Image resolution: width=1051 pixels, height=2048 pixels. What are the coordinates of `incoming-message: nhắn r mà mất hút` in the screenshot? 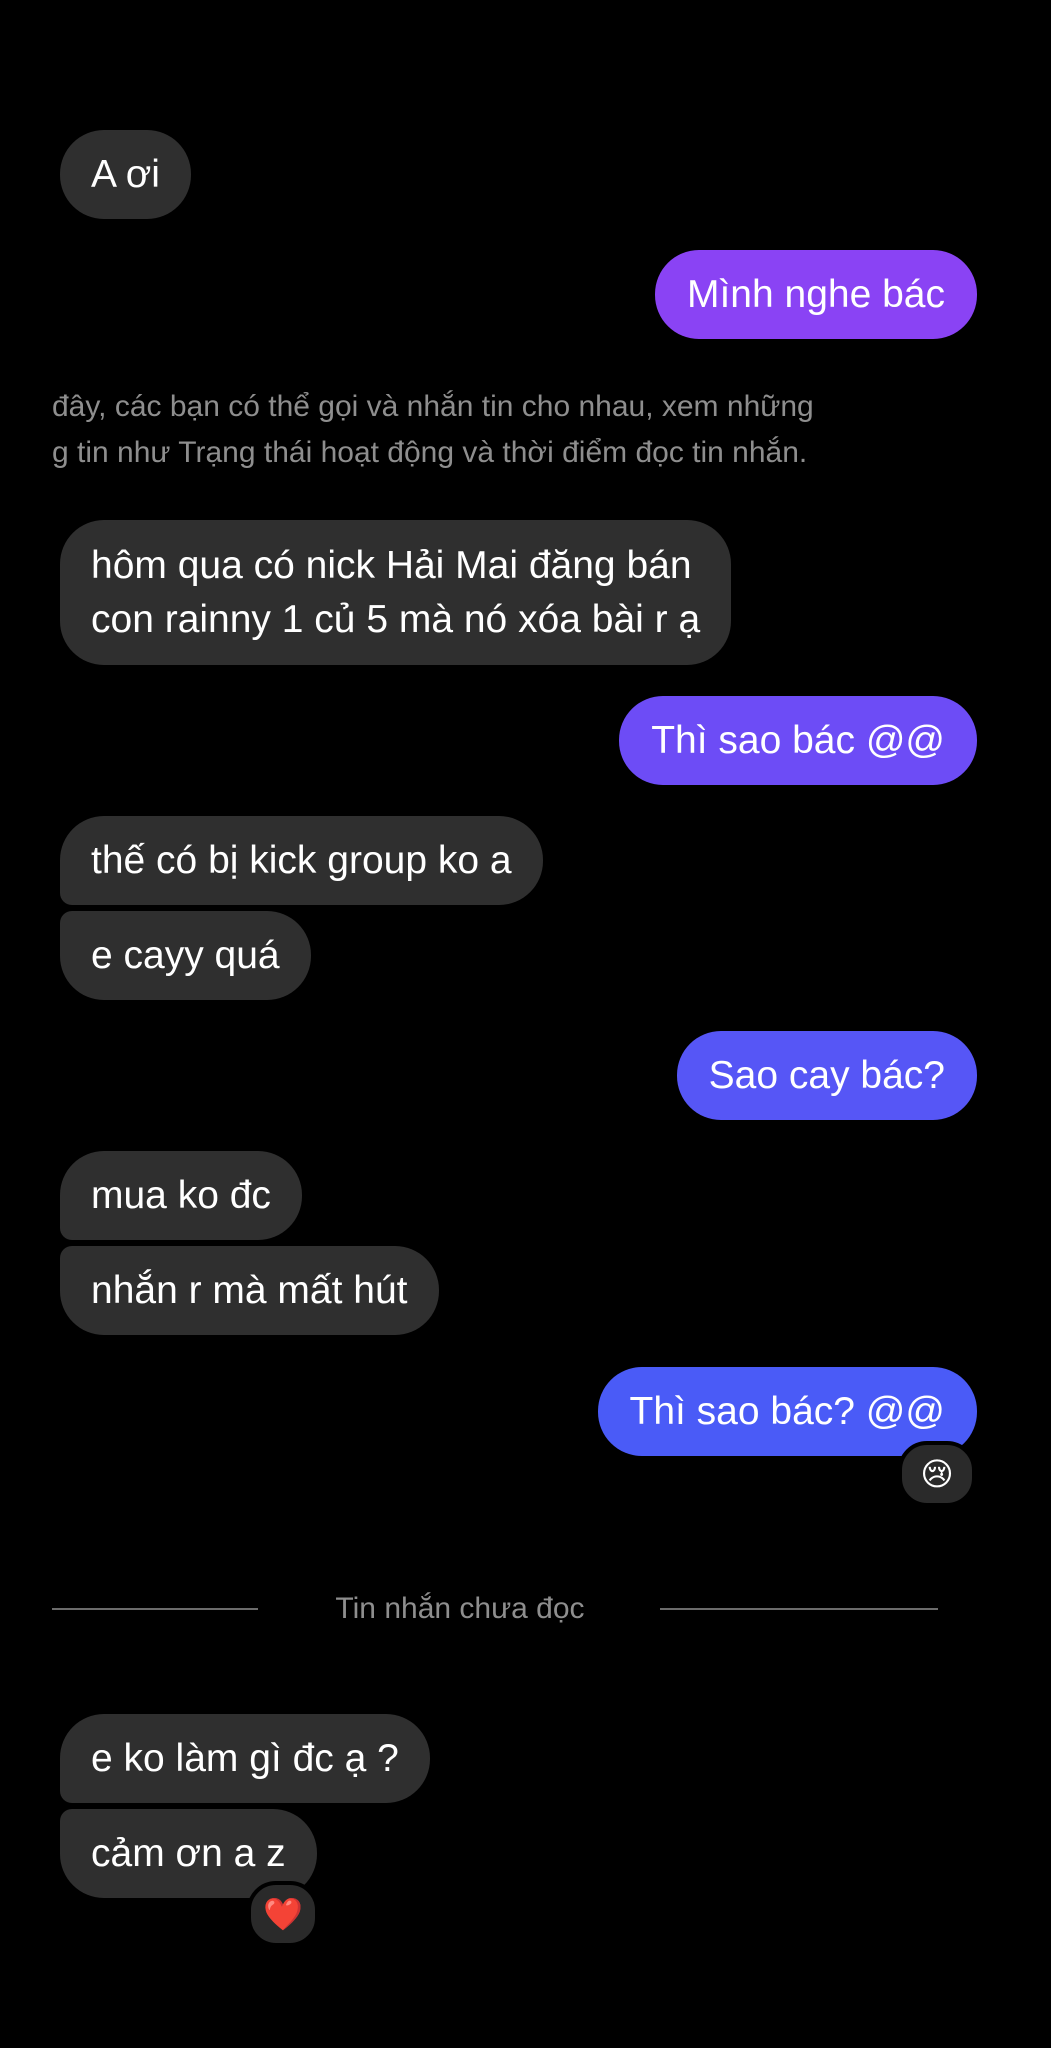 It's located at (249, 1290).